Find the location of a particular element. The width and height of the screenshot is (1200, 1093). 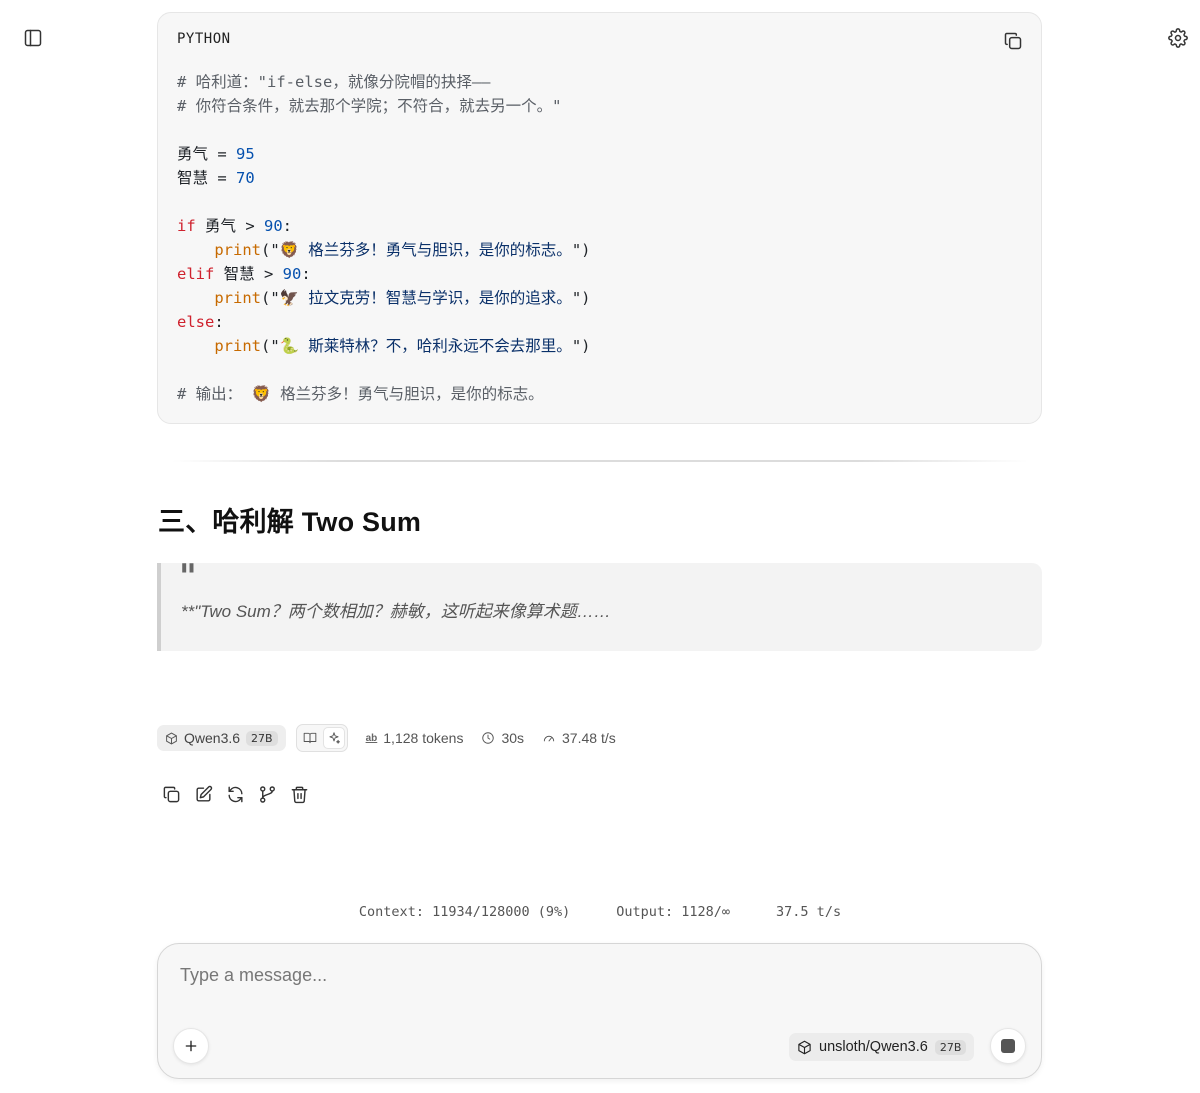

code-line: # 你符合条件，就去那个学院；不符合，就去另一个。" is located at coordinates (383, 106).